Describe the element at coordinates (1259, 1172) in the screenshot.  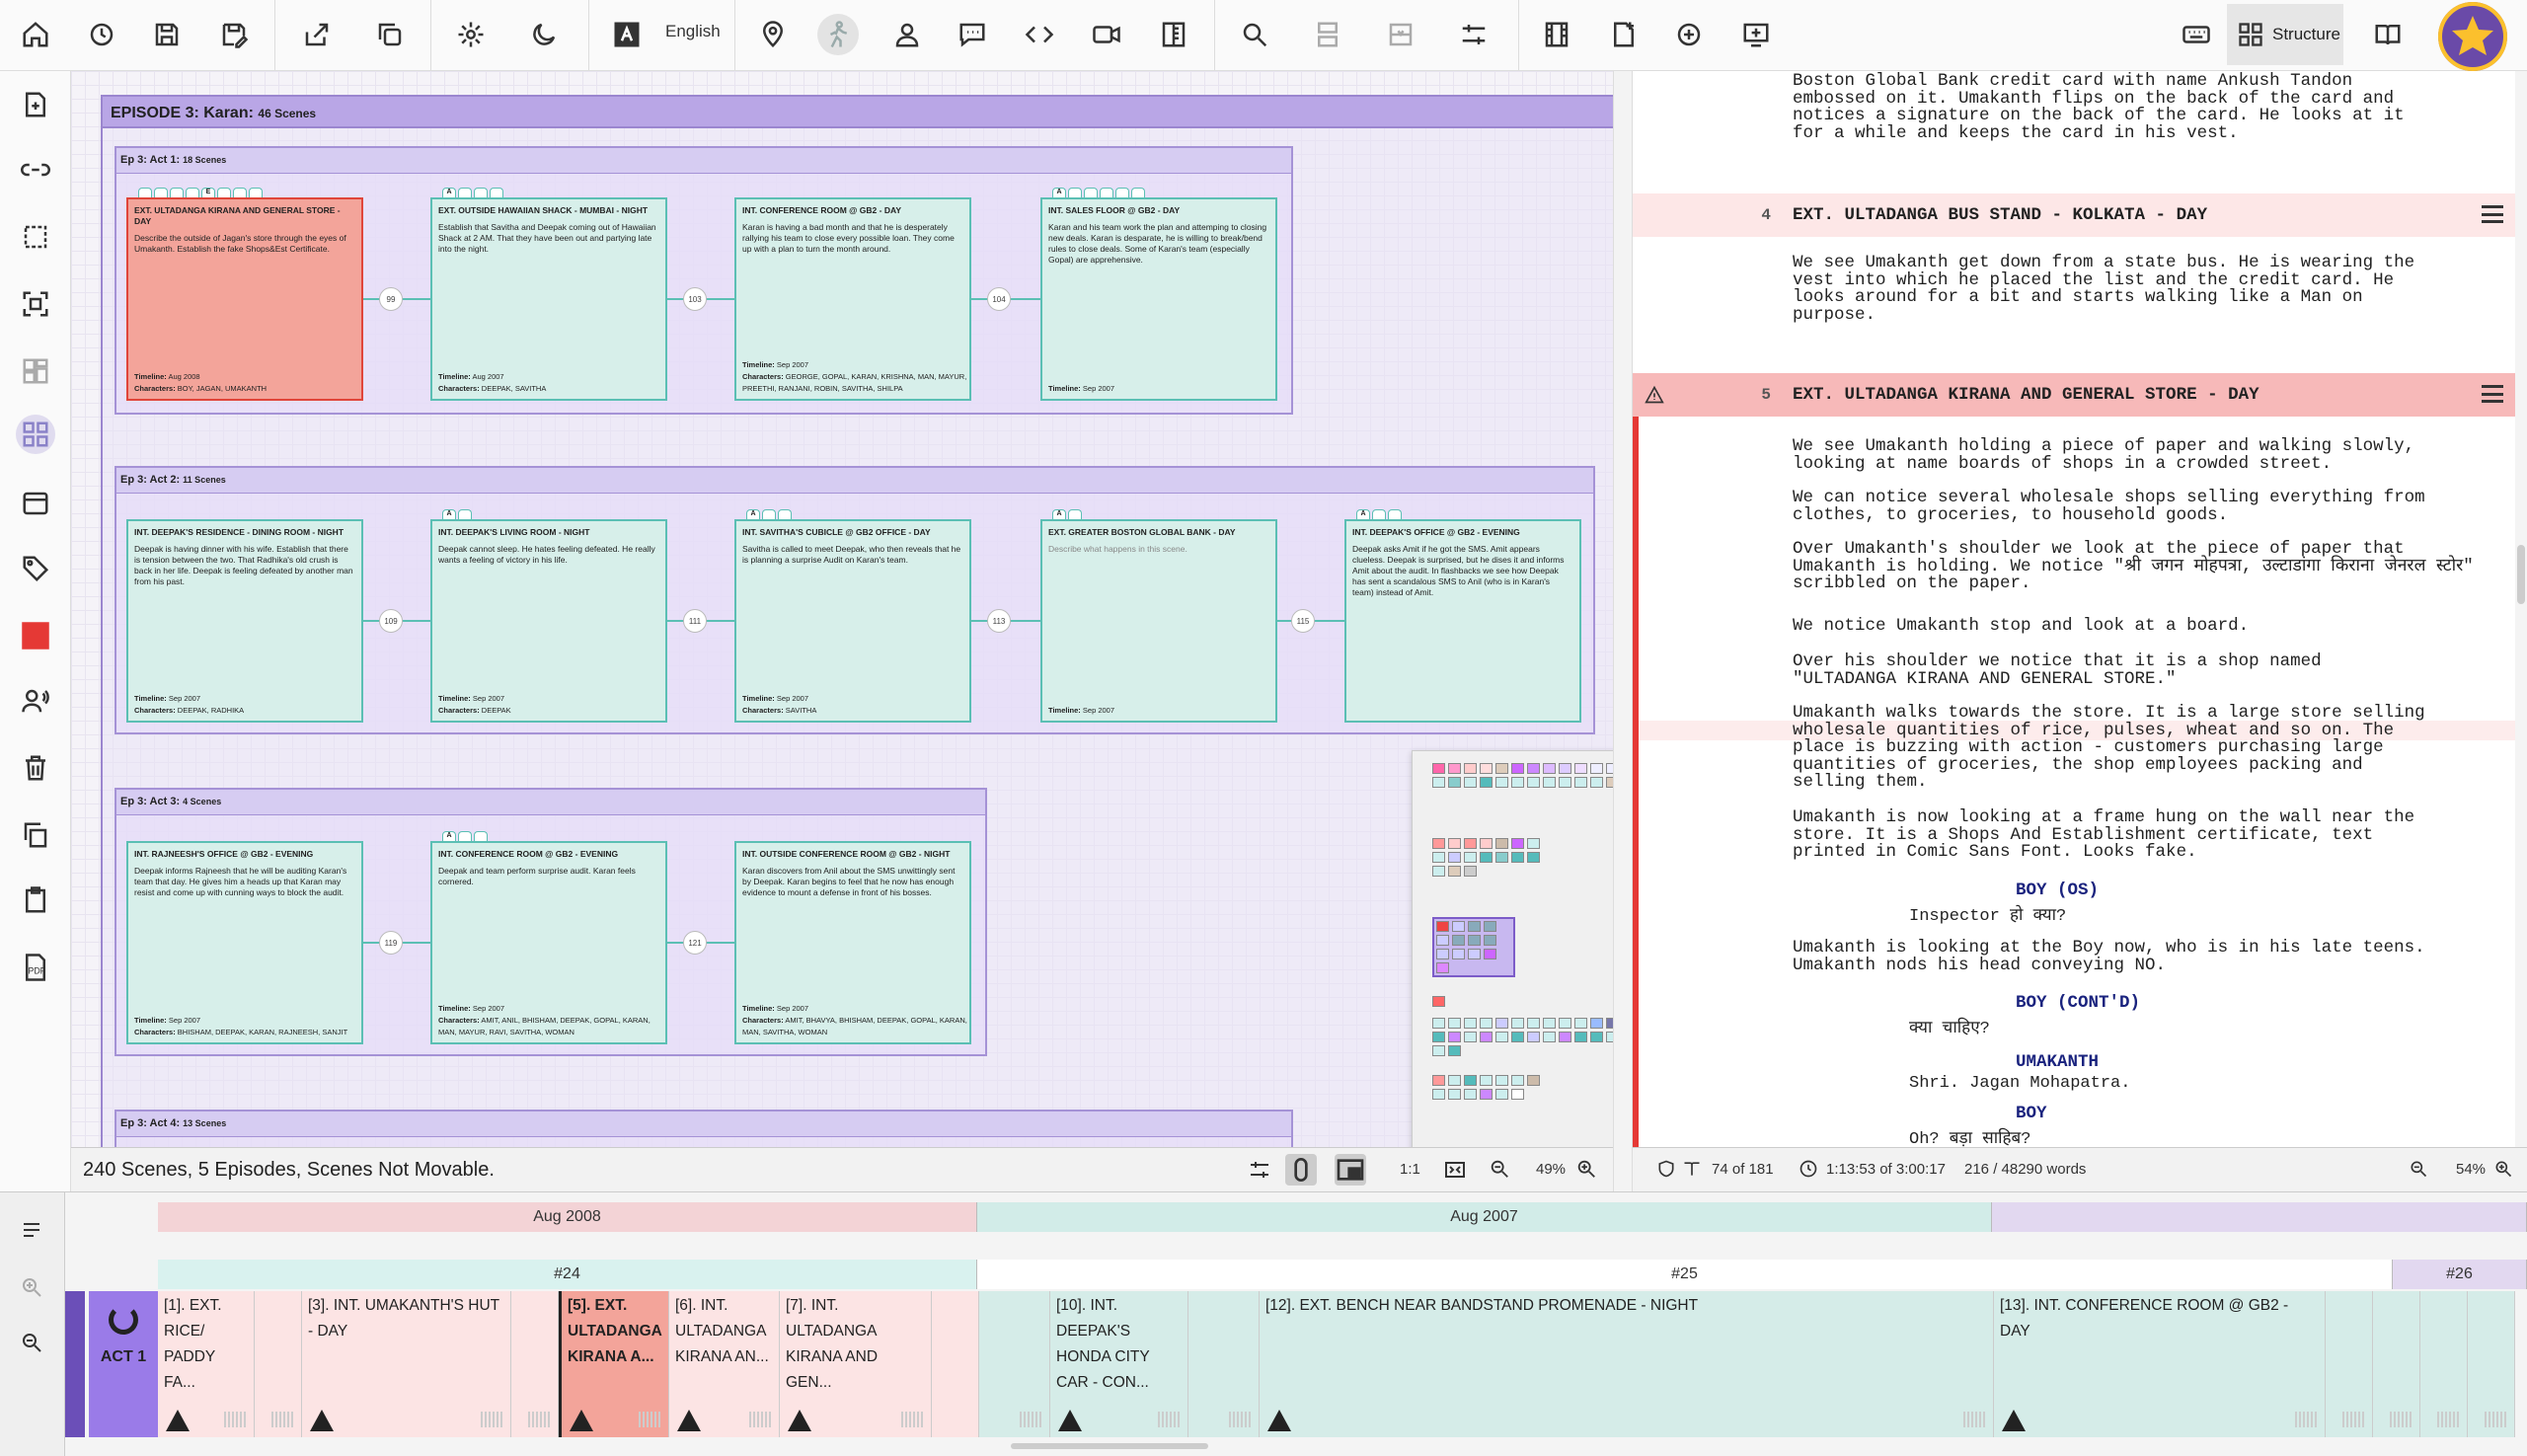
I see `canvas-settings-icon` at that location.